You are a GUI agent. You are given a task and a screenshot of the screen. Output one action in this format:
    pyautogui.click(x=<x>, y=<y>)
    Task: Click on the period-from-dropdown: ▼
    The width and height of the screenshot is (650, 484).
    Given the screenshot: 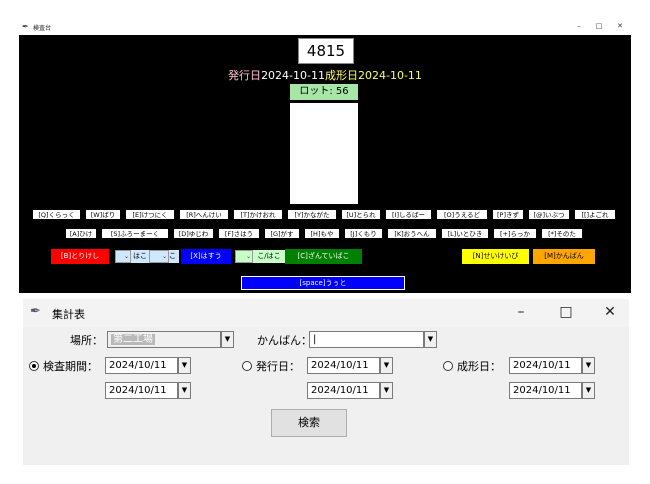 What is the action you would take?
    pyautogui.click(x=184, y=365)
    